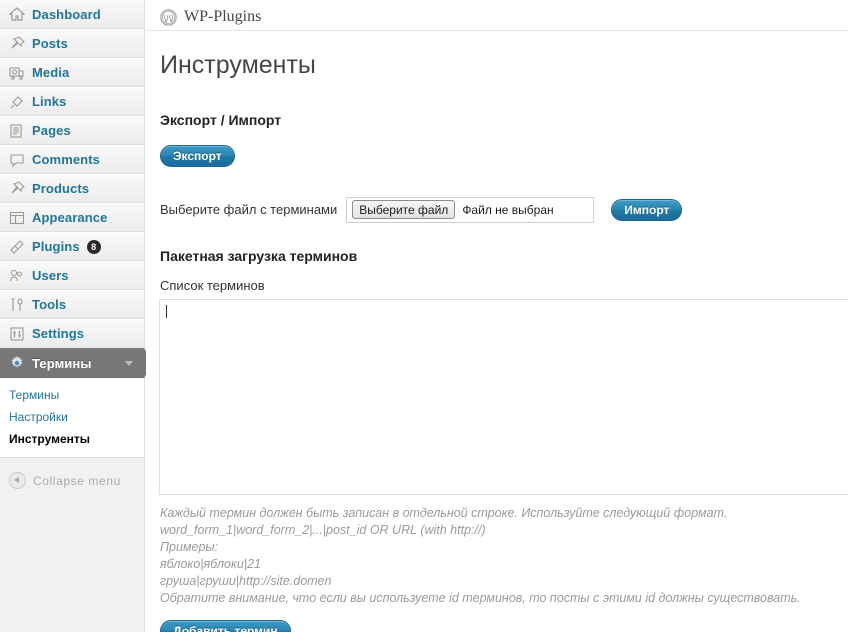  I want to click on collapse-arrow-icon, so click(17, 480).